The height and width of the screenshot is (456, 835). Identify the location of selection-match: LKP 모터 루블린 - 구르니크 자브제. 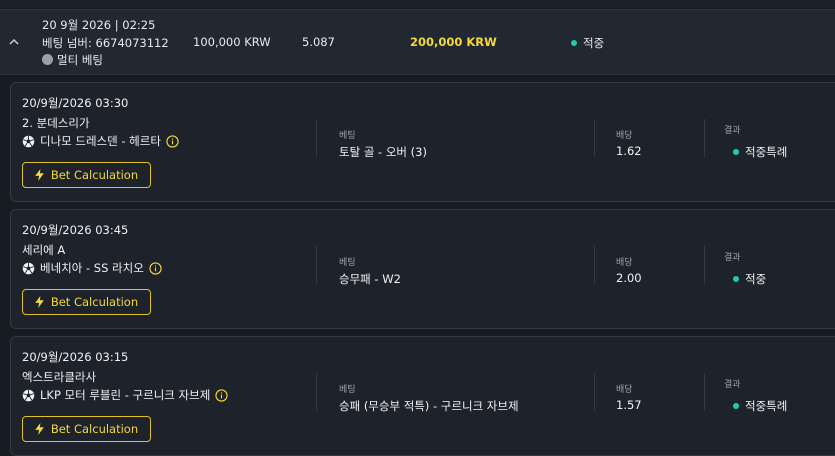
(125, 395).